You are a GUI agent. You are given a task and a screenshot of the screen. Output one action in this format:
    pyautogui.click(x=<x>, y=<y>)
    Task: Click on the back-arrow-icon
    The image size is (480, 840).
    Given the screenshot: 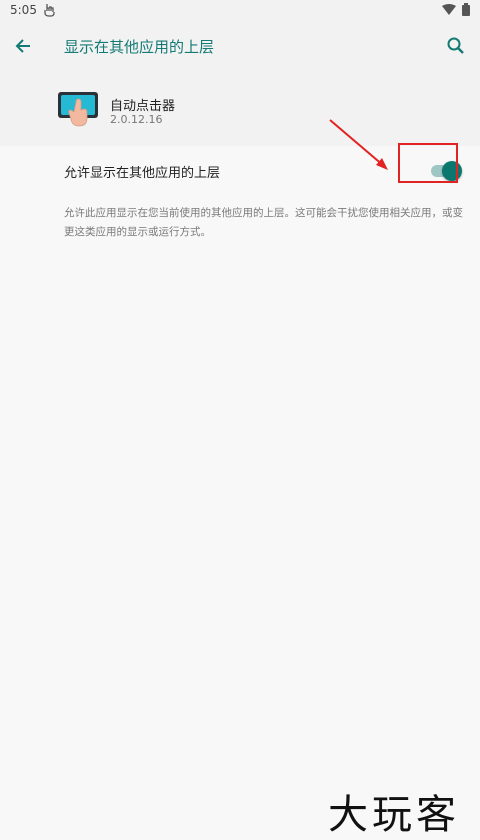 What is the action you would take?
    pyautogui.click(x=22, y=46)
    